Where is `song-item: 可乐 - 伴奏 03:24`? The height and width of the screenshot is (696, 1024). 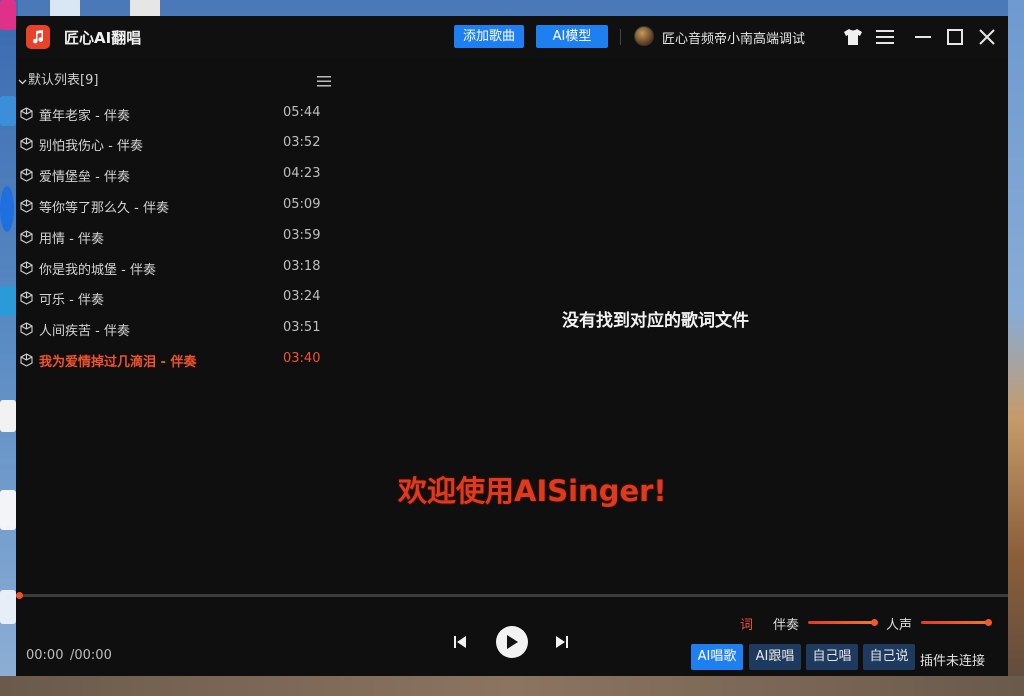
song-item: 可乐 - 伴奏 03:24 is located at coordinates (176, 297).